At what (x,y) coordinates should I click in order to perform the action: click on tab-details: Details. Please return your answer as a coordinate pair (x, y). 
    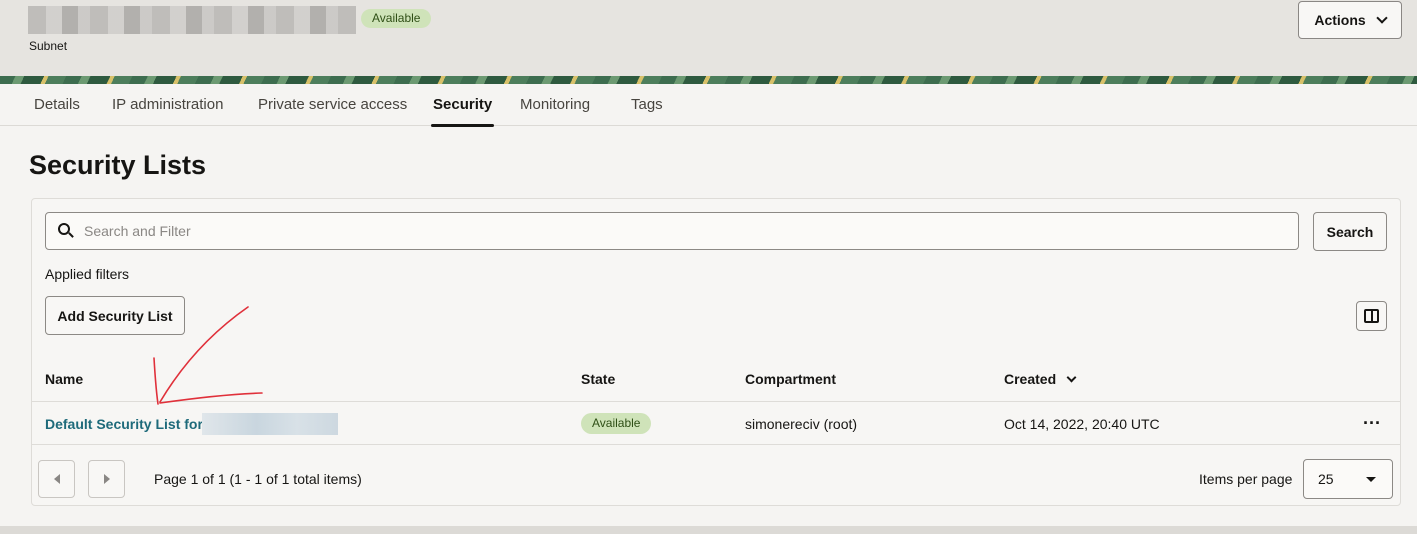
    Looking at the image, I should click on (57, 104).